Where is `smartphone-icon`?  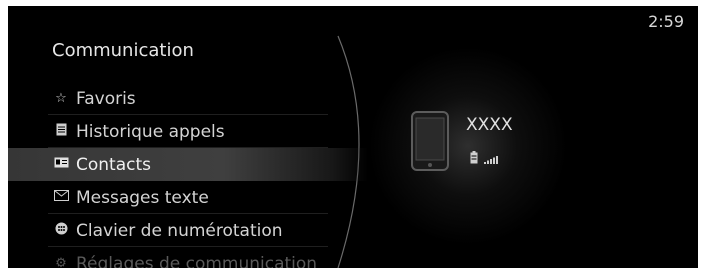
smartphone-icon is located at coordinates (430, 141).